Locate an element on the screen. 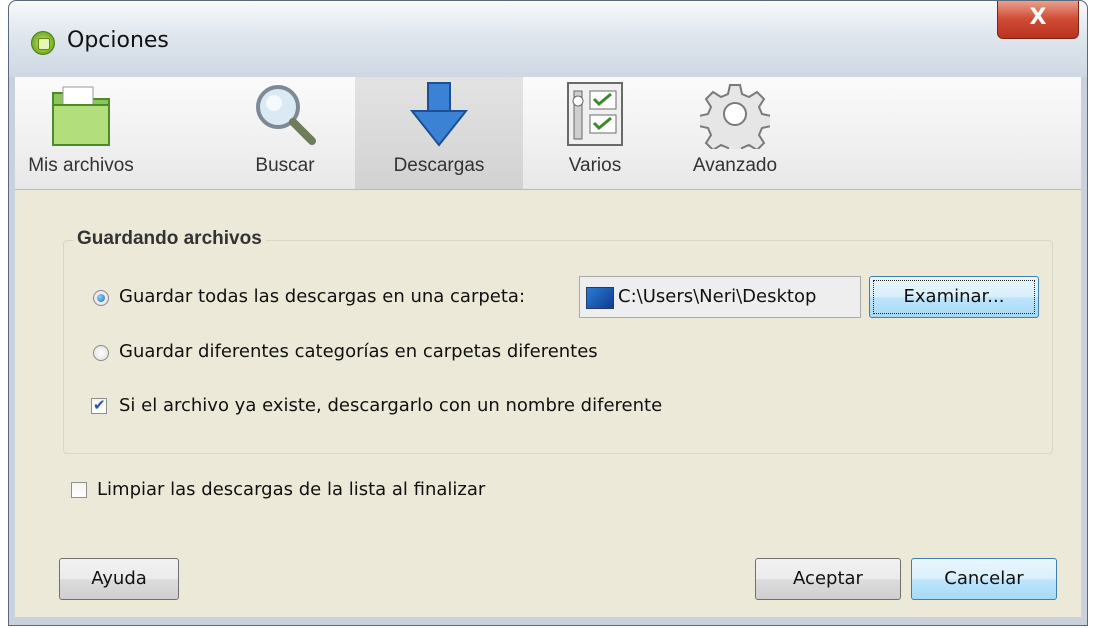 This screenshot has height=628, width=1094. tab-label: Varios is located at coordinates (595, 165).